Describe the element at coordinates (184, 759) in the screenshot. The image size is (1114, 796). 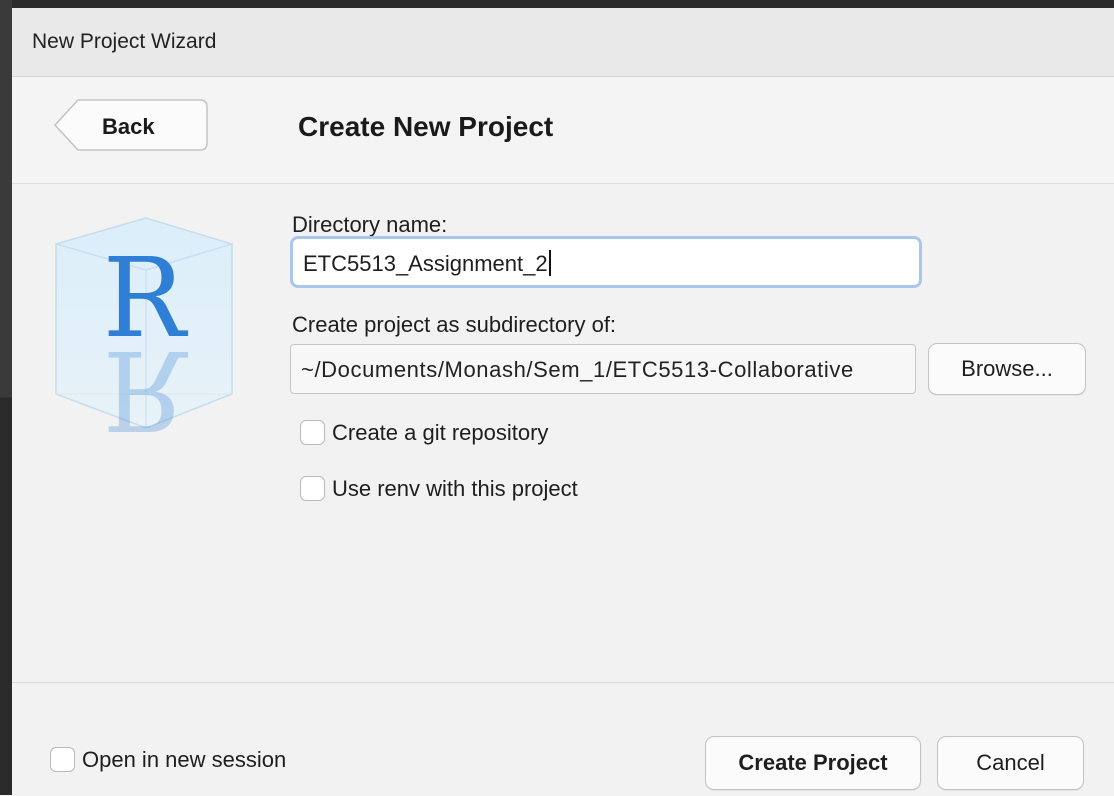
I see `new-session-label: Open in new session` at that location.